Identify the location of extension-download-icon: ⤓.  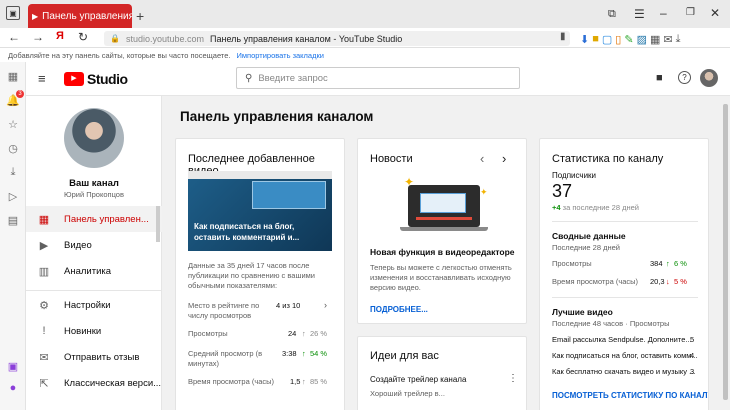
(678, 39).